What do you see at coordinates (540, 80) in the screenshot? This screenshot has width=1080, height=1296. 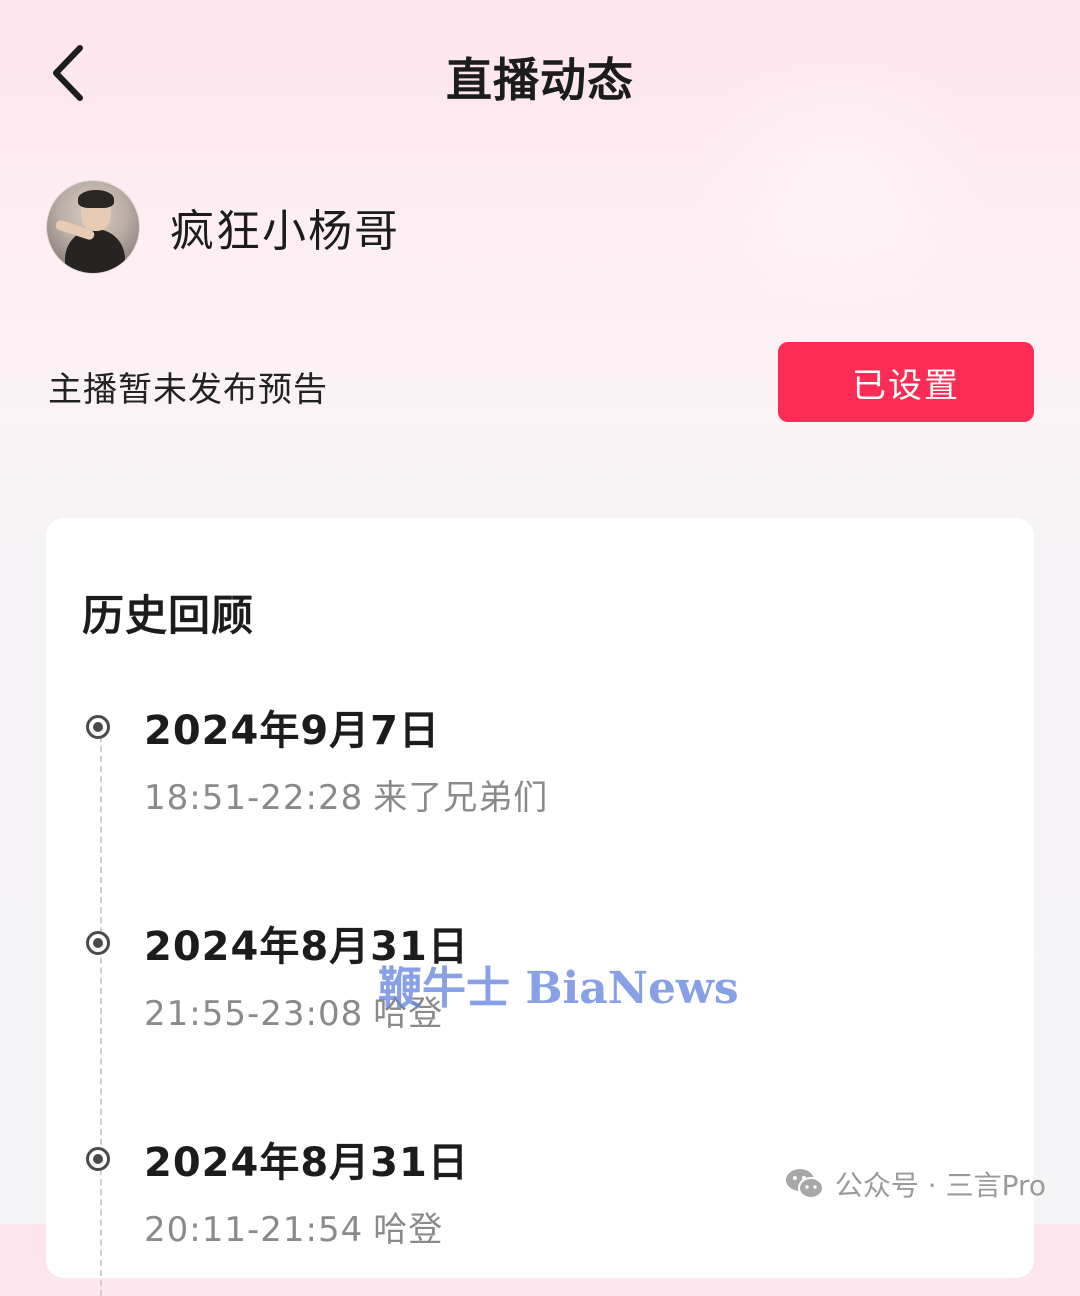 I see `page-title: 直播动态` at bounding box center [540, 80].